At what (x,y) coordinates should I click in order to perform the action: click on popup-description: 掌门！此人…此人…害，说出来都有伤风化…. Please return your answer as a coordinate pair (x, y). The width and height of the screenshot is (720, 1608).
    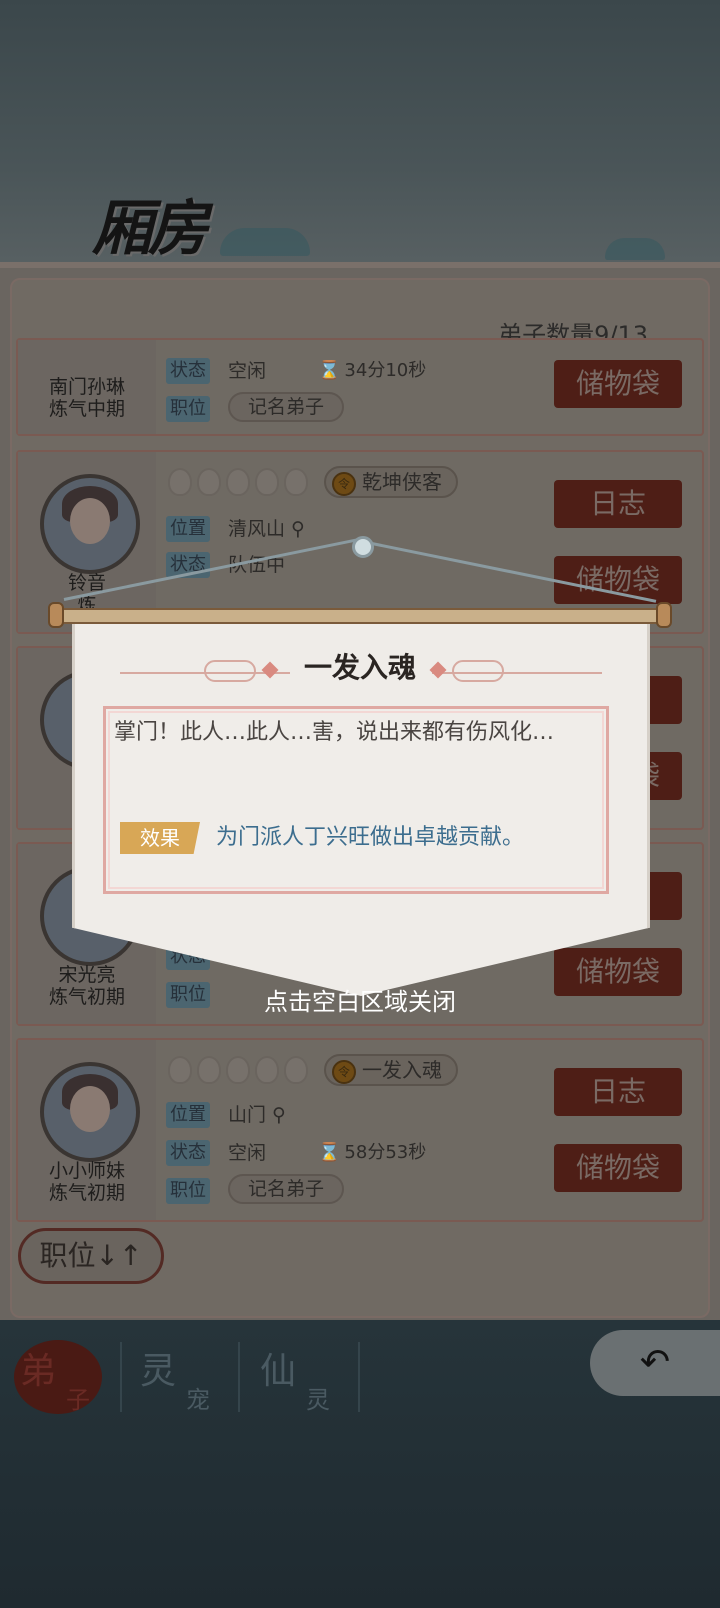
    Looking at the image, I should click on (334, 732).